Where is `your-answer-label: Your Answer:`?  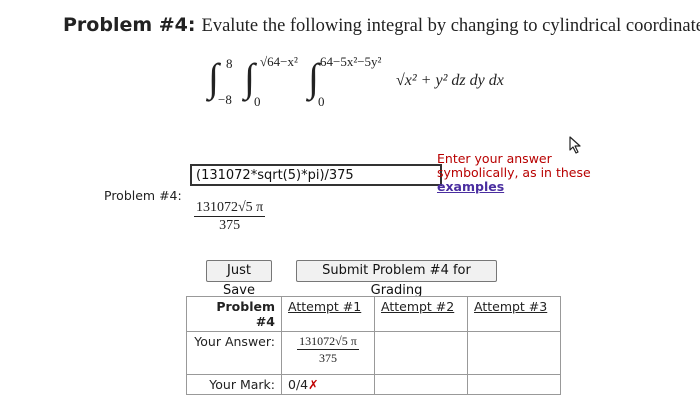
your-answer-label: Your Answer: is located at coordinates (234, 353).